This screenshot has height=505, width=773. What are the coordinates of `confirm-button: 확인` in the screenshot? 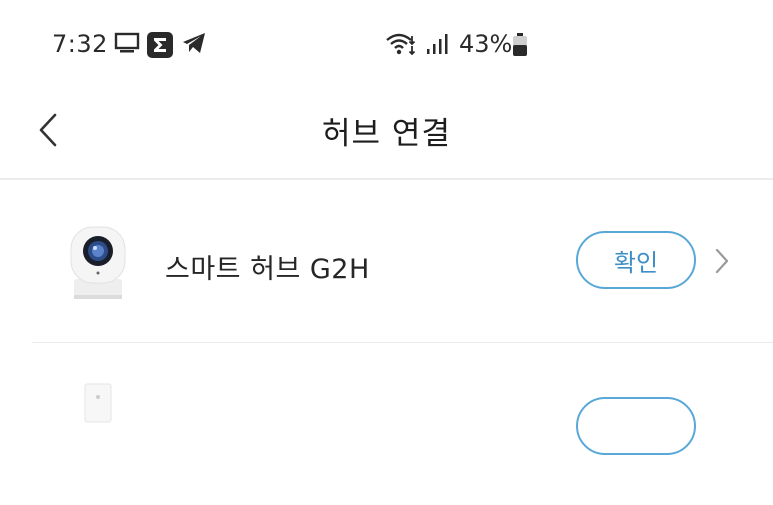 It's located at (636, 260).